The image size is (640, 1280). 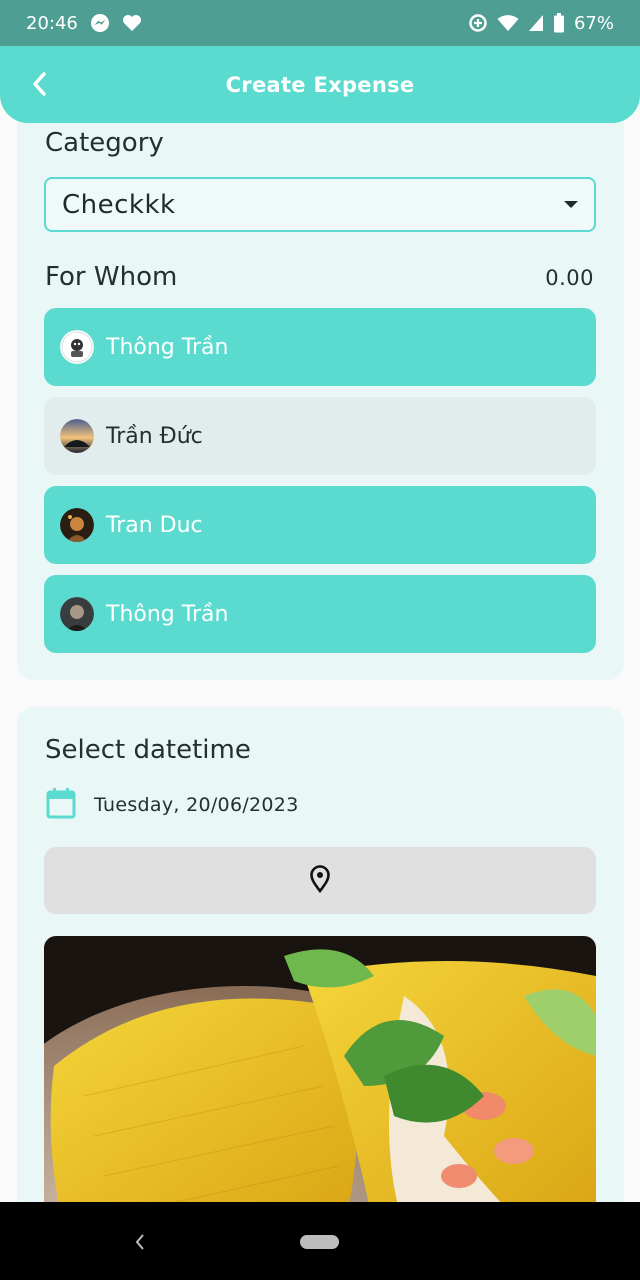 I want to click on back-button, so click(x=40, y=84).